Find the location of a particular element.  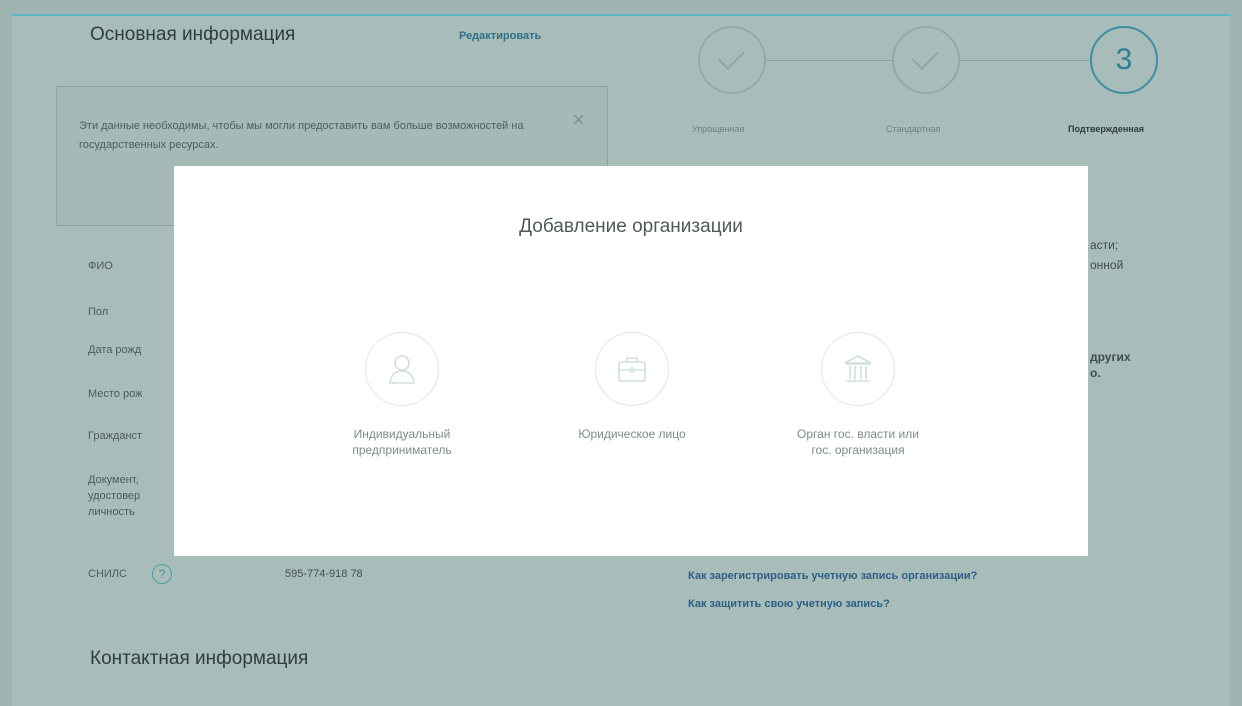

side-text-fragment: асти; is located at coordinates (1104, 245).